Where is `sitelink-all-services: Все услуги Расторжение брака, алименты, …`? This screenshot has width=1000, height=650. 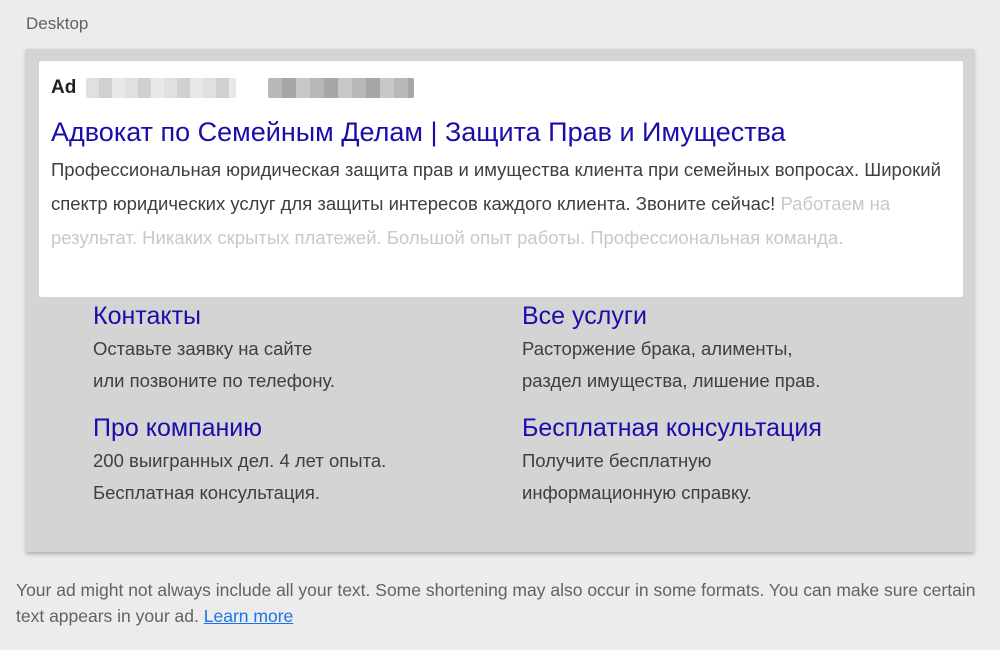 sitelink-all-services: Все услуги Расторжение брака, алименты, … is located at coordinates (722, 348).